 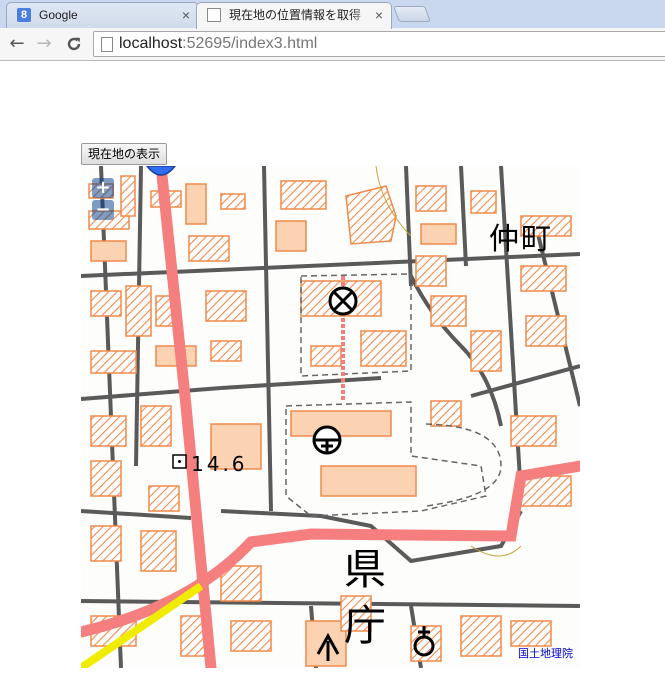 I want to click on forward-arrow-icon: →, so click(x=44, y=44).